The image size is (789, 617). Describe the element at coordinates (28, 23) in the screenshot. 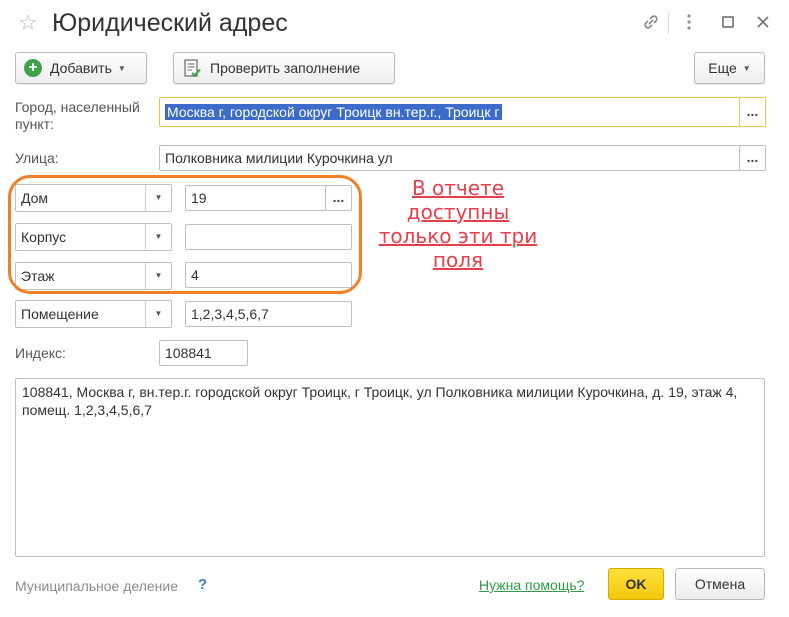

I see `favorite-star-icon: ☆` at that location.